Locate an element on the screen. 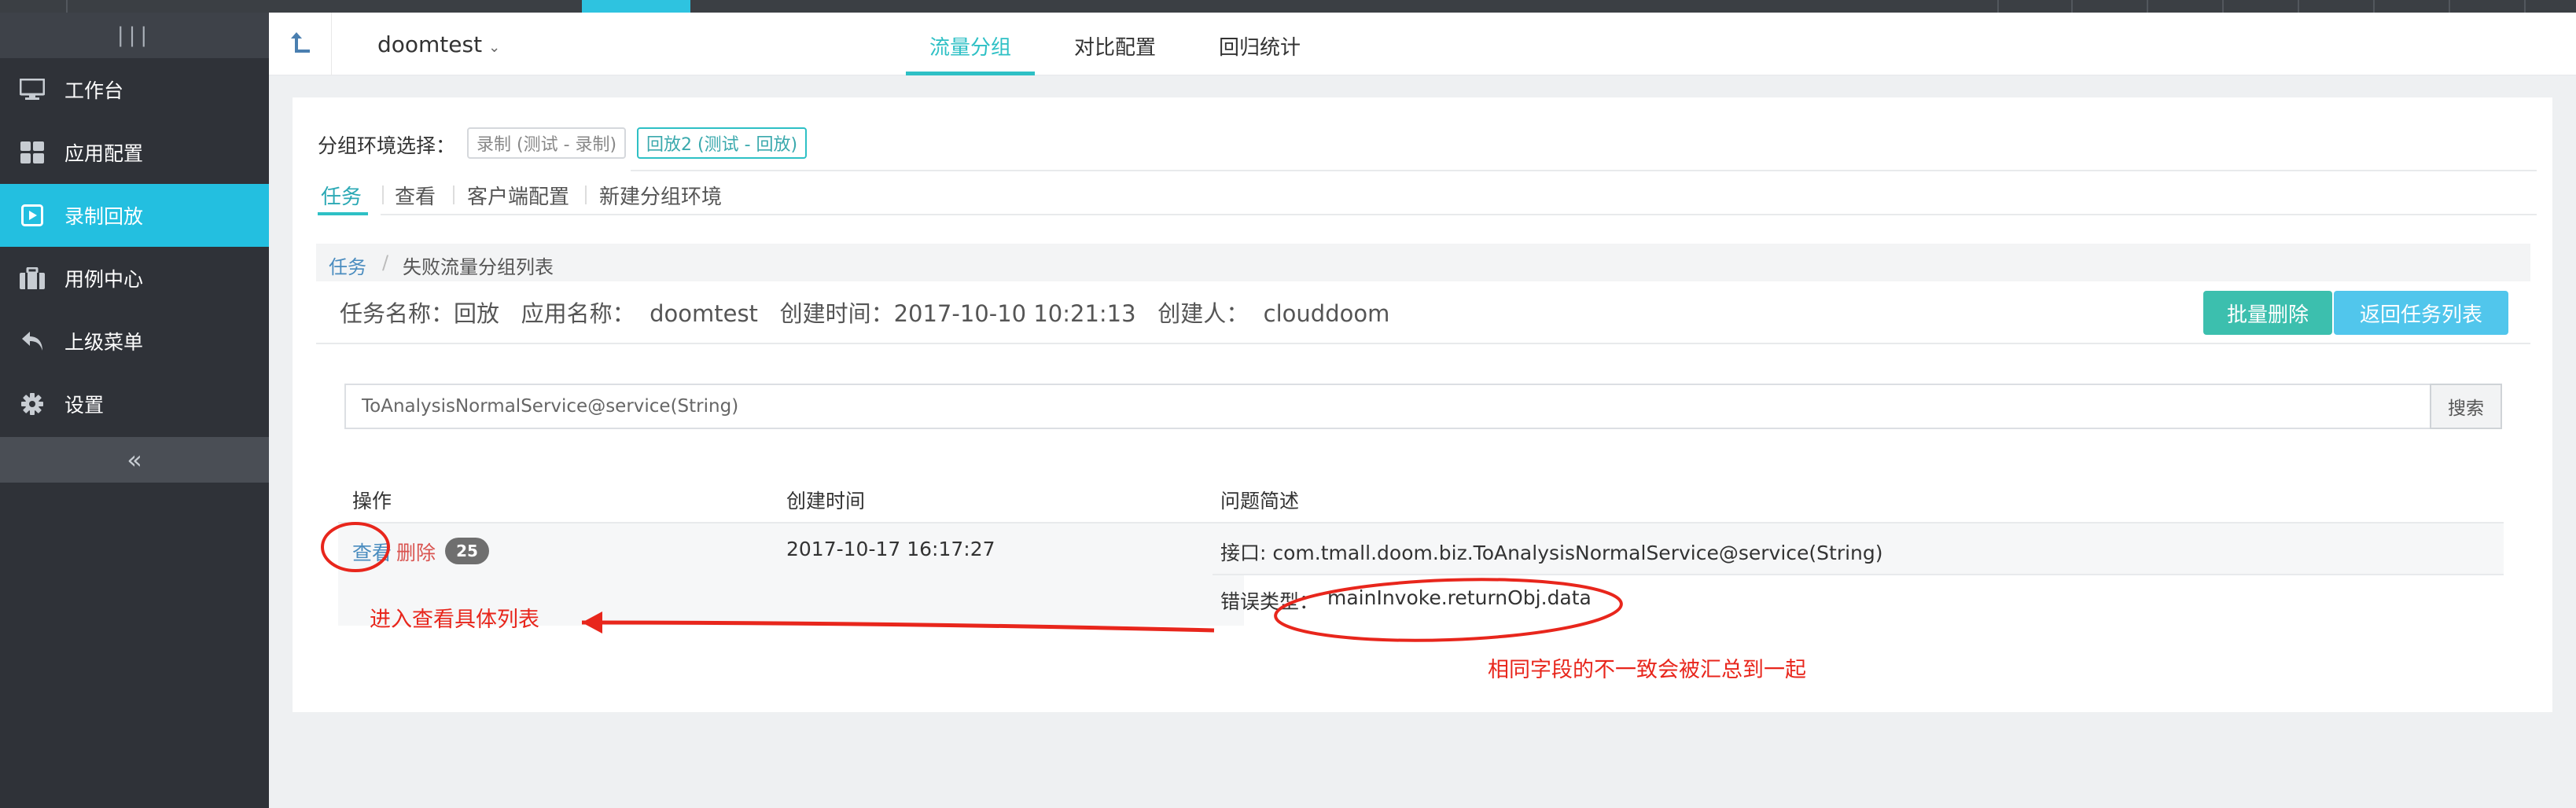 The height and width of the screenshot is (808, 2576). sidebar-item-settings: 设置 is located at coordinates (134, 404).